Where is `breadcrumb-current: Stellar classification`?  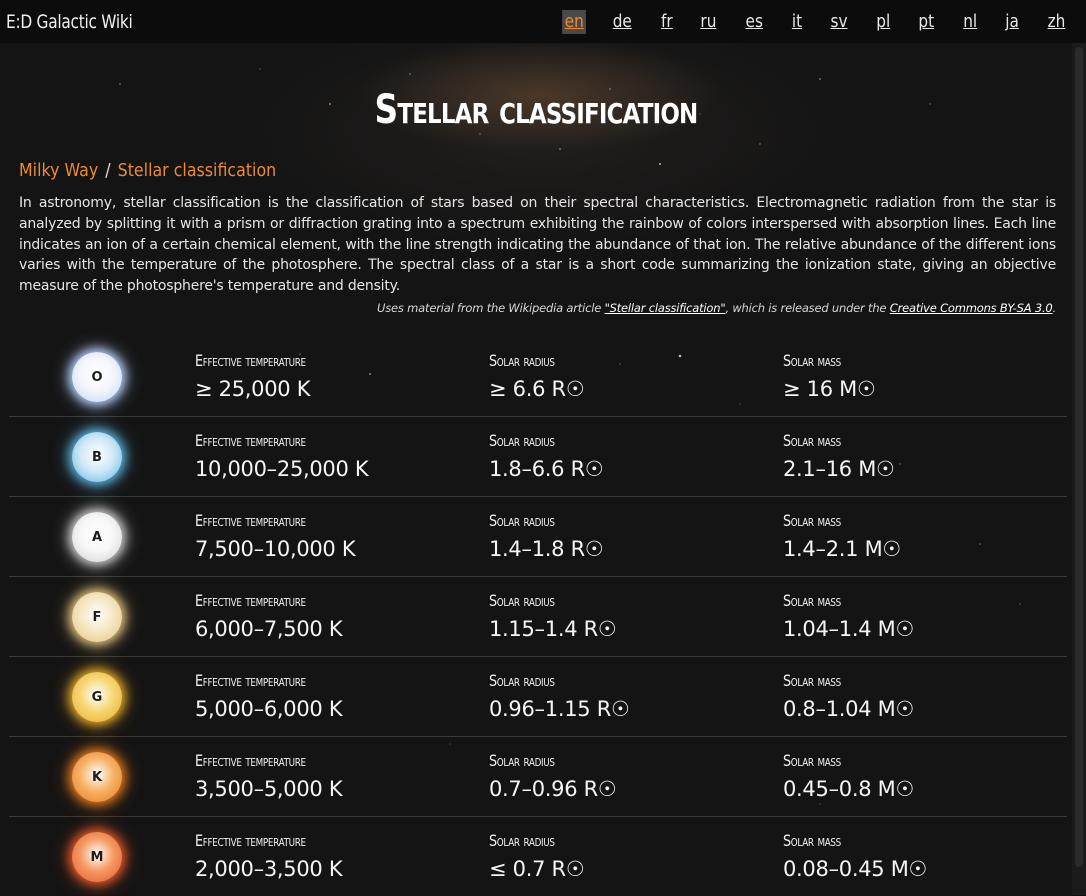
breadcrumb-current: Stellar classification is located at coordinates (197, 170).